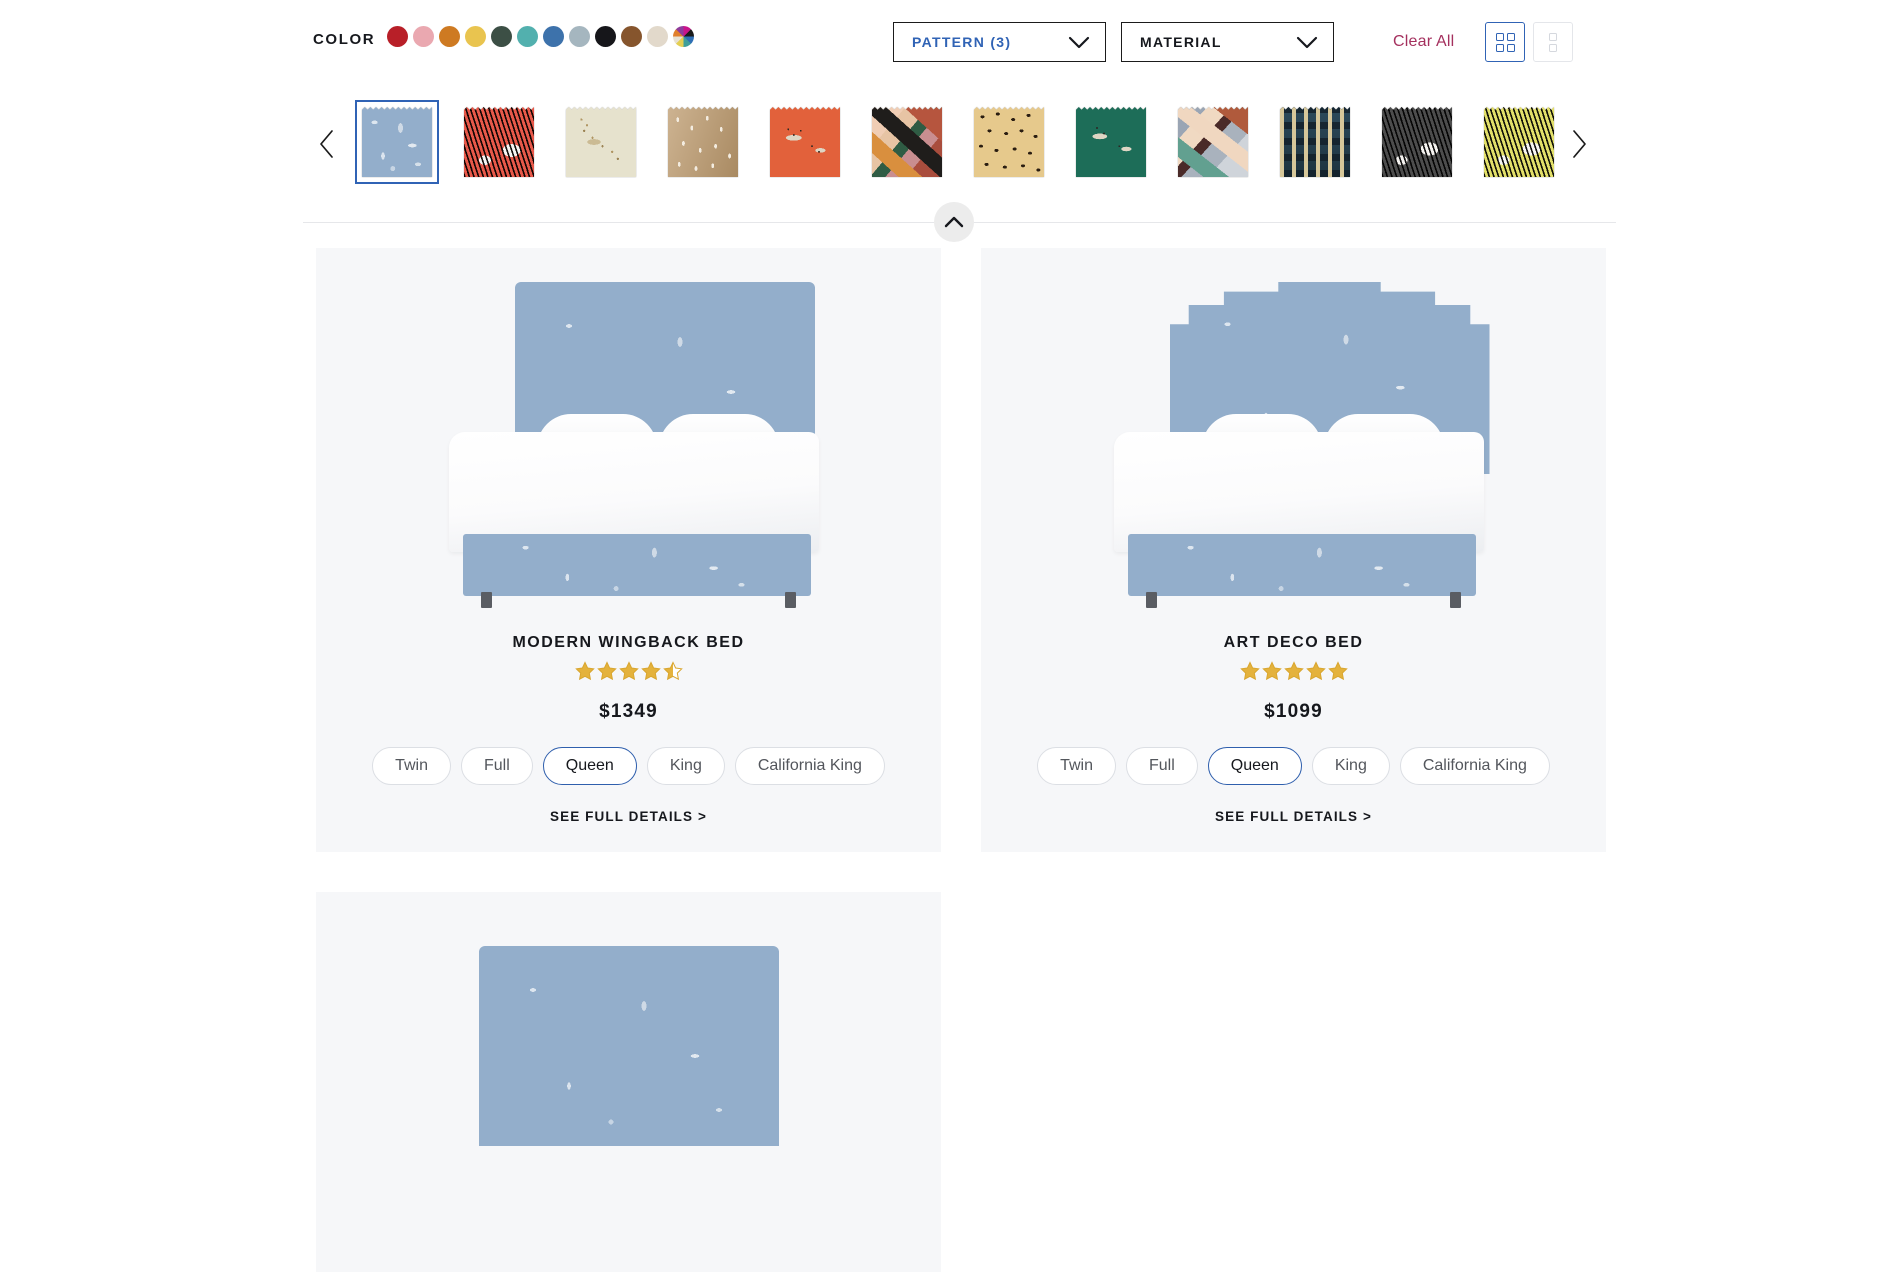 This screenshot has height=1272, width=1896. What do you see at coordinates (1293, 642) in the screenshot?
I see `product-title: ART DECO BED` at bounding box center [1293, 642].